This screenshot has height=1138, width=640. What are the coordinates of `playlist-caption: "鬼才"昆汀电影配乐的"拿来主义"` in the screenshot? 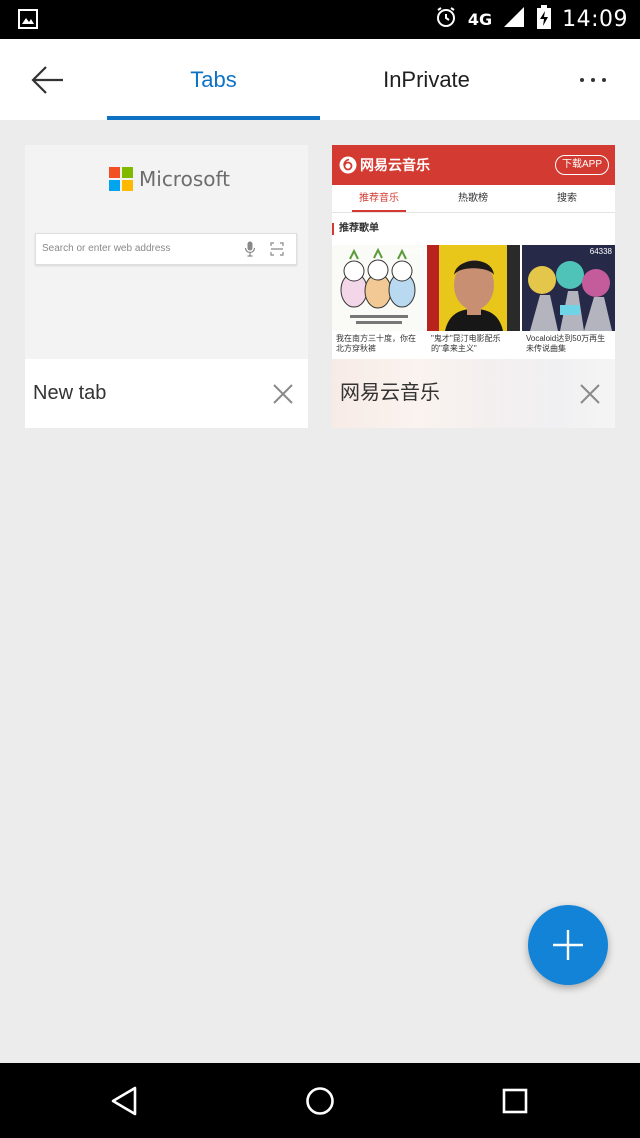 It's located at (466, 343).